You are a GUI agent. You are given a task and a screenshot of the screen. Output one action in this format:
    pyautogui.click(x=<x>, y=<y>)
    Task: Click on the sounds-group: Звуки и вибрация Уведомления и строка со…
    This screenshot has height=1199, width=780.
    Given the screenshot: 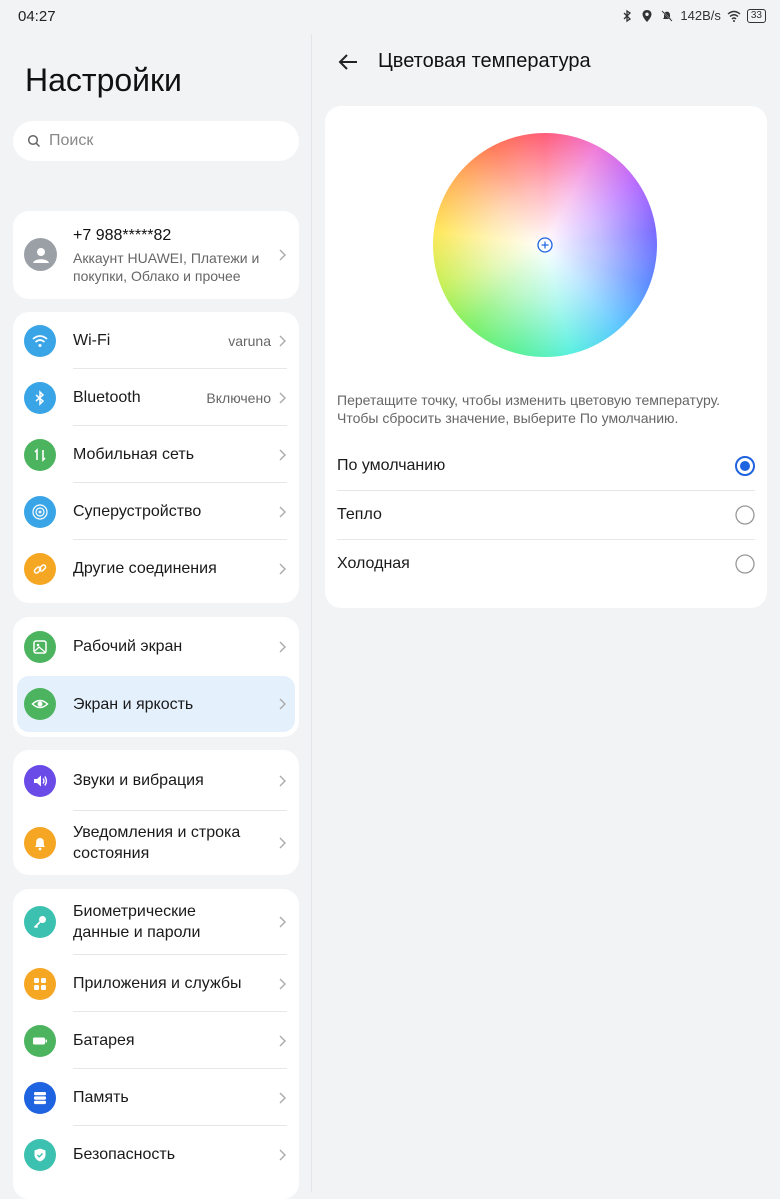 What is the action you would take?
    pyautogui.click(x=156, y=812)
    